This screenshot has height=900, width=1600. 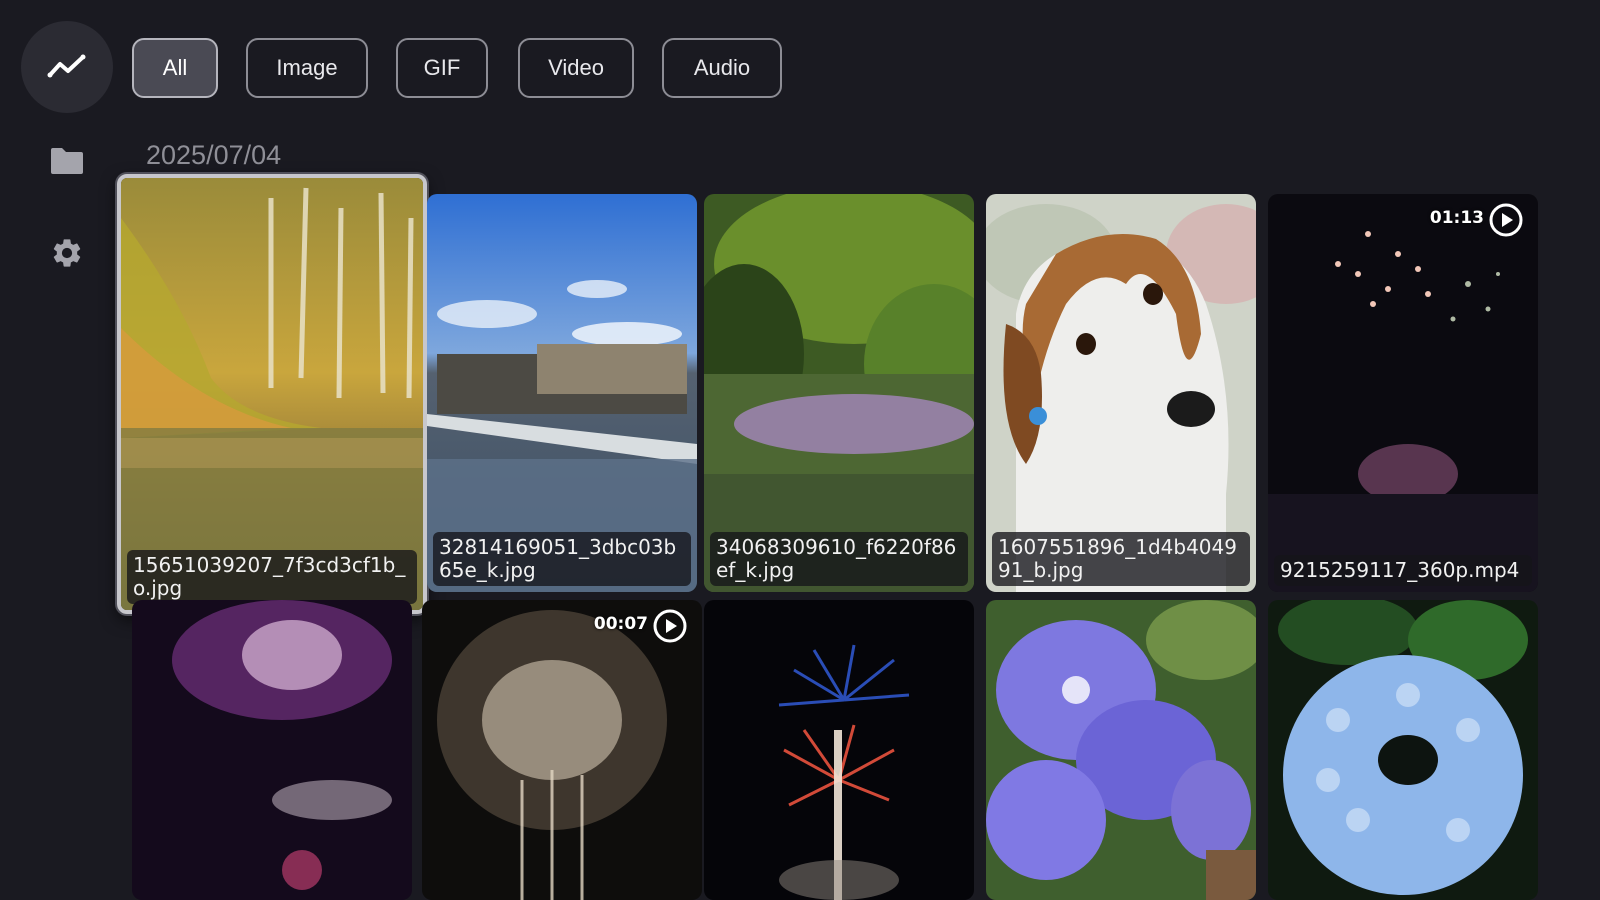 What do you see at coordinates (562, 393) in the screenshot?
I see `media-tile-2: 32814169051_3dbc03b65e_k.jpg` at bounding box center [562, 393].